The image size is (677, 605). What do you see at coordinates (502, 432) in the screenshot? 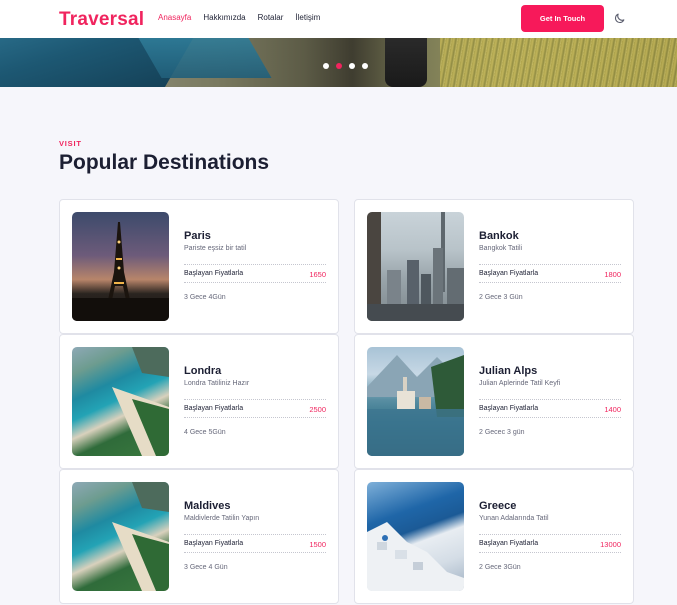
I see `trip-duration: 2 Gecec 3 gün` at bounding box center [502, 432].